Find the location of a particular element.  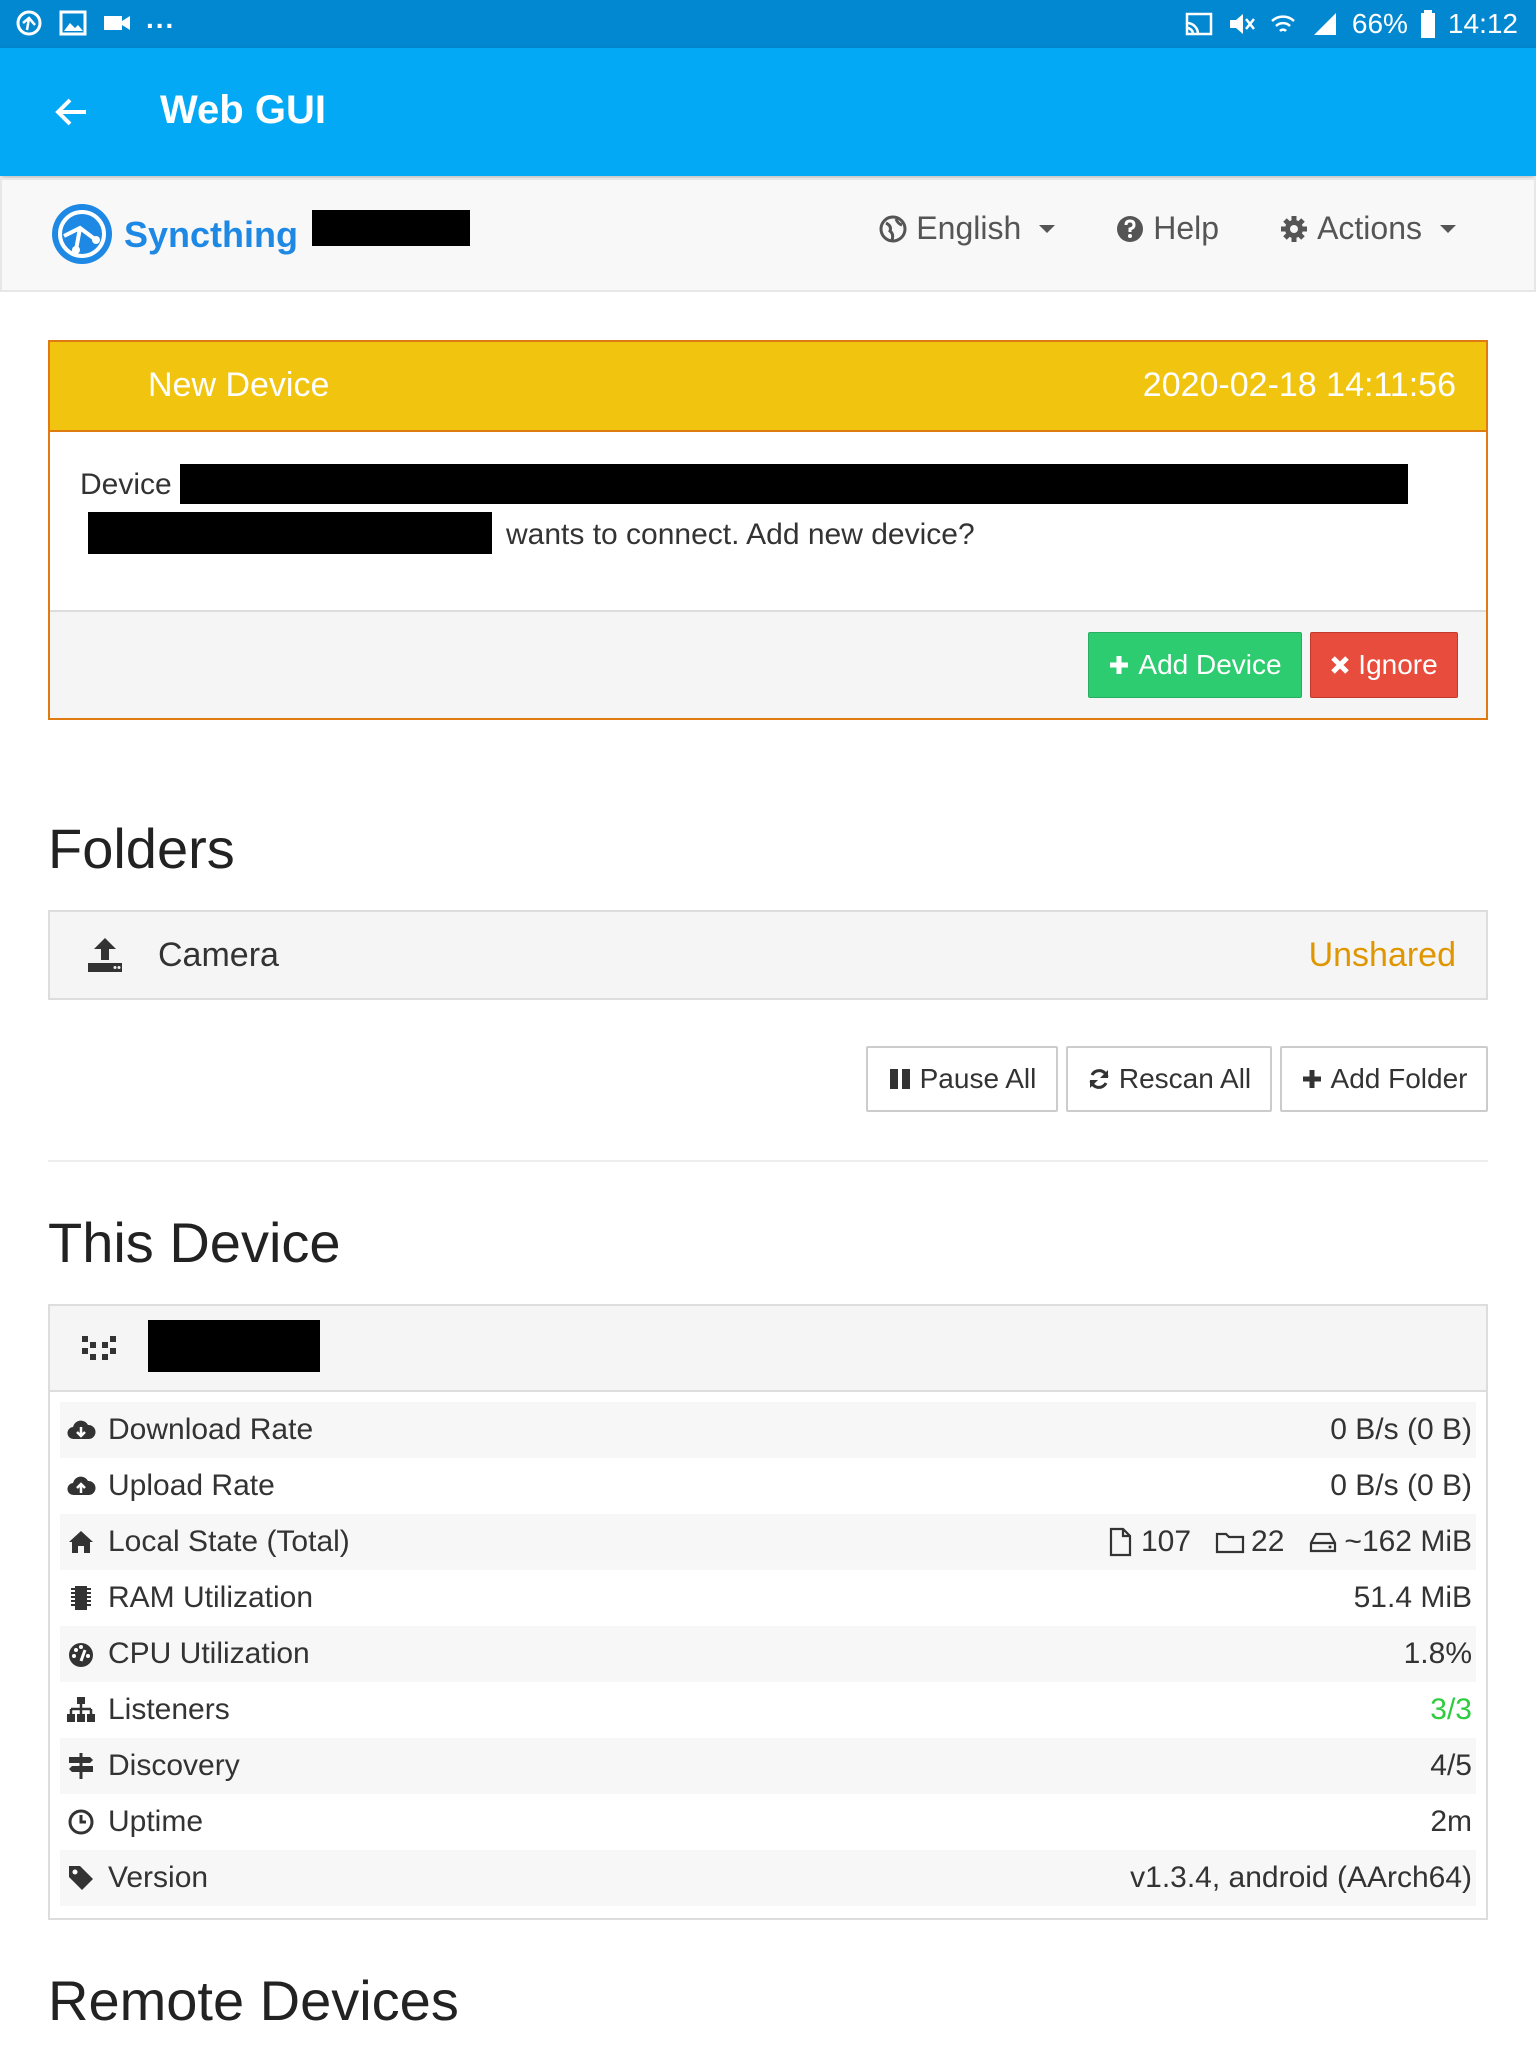

close-icon is located at coordinates (1340, 665).